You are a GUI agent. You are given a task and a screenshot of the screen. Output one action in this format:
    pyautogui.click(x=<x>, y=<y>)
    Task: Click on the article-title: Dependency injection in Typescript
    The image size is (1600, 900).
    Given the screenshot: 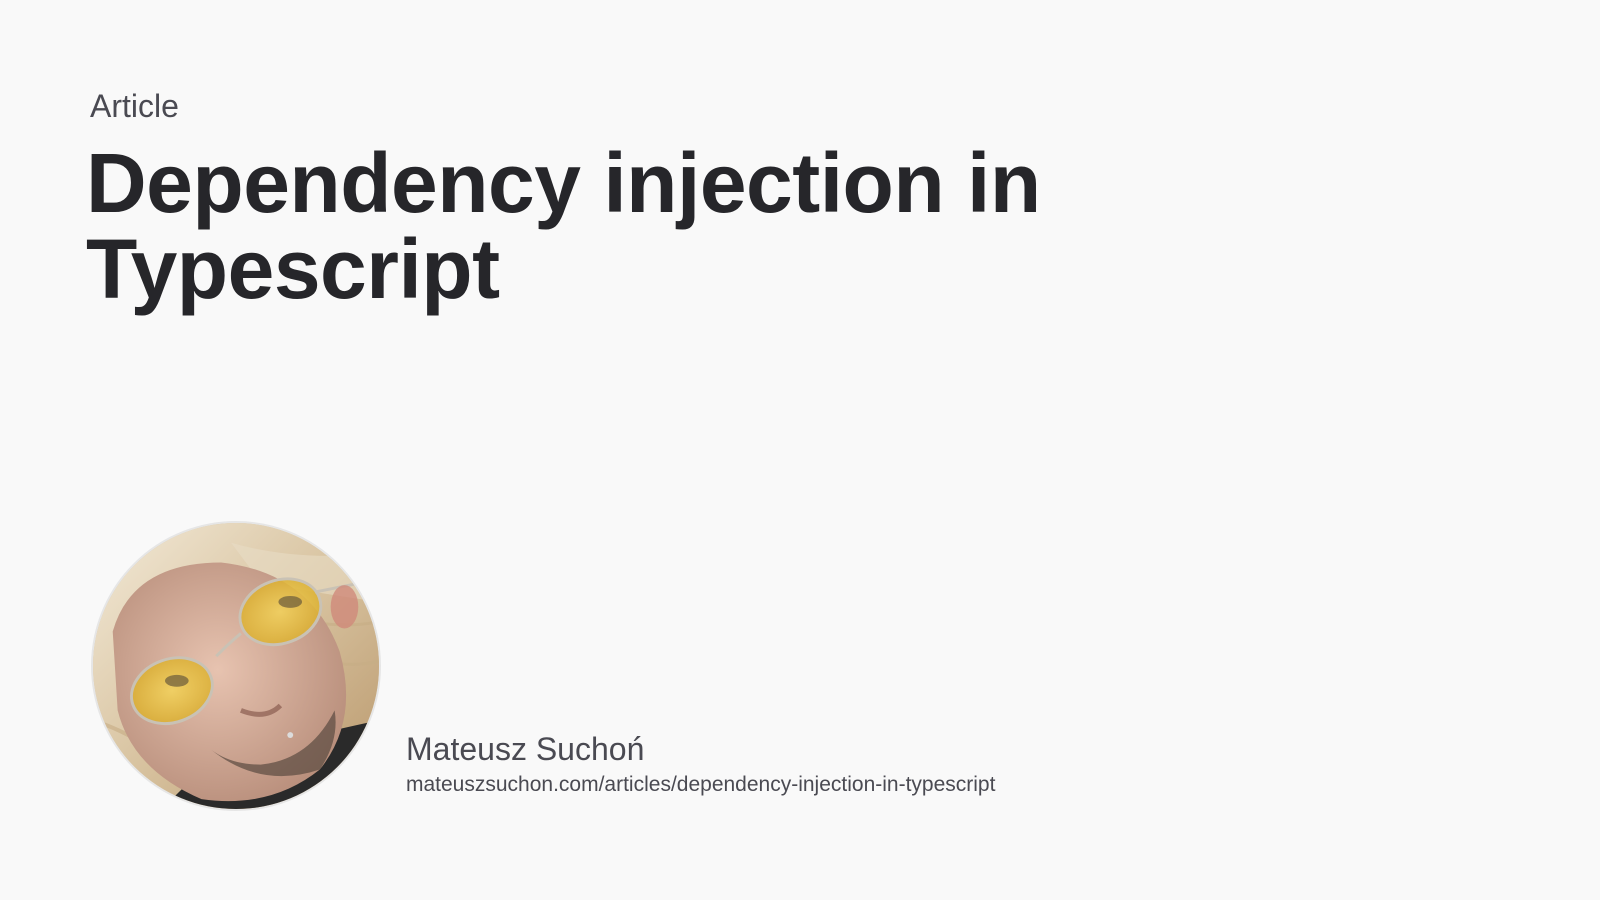 What is the action you would take?
    pyautogui.click(x=563, y=226)
    